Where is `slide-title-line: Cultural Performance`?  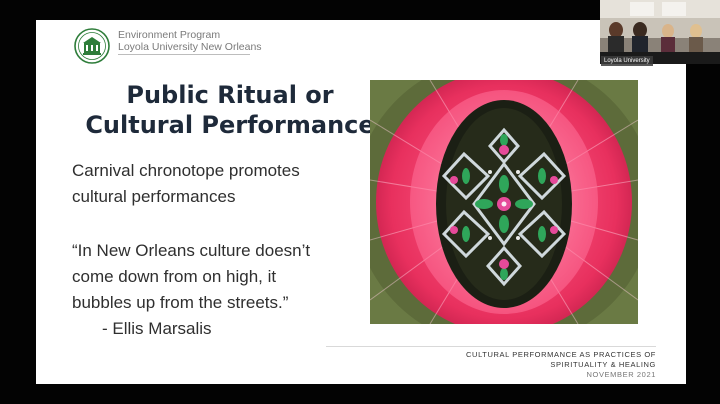 slide-title-line: Cultural Performance is located at coordinates (230, 125).